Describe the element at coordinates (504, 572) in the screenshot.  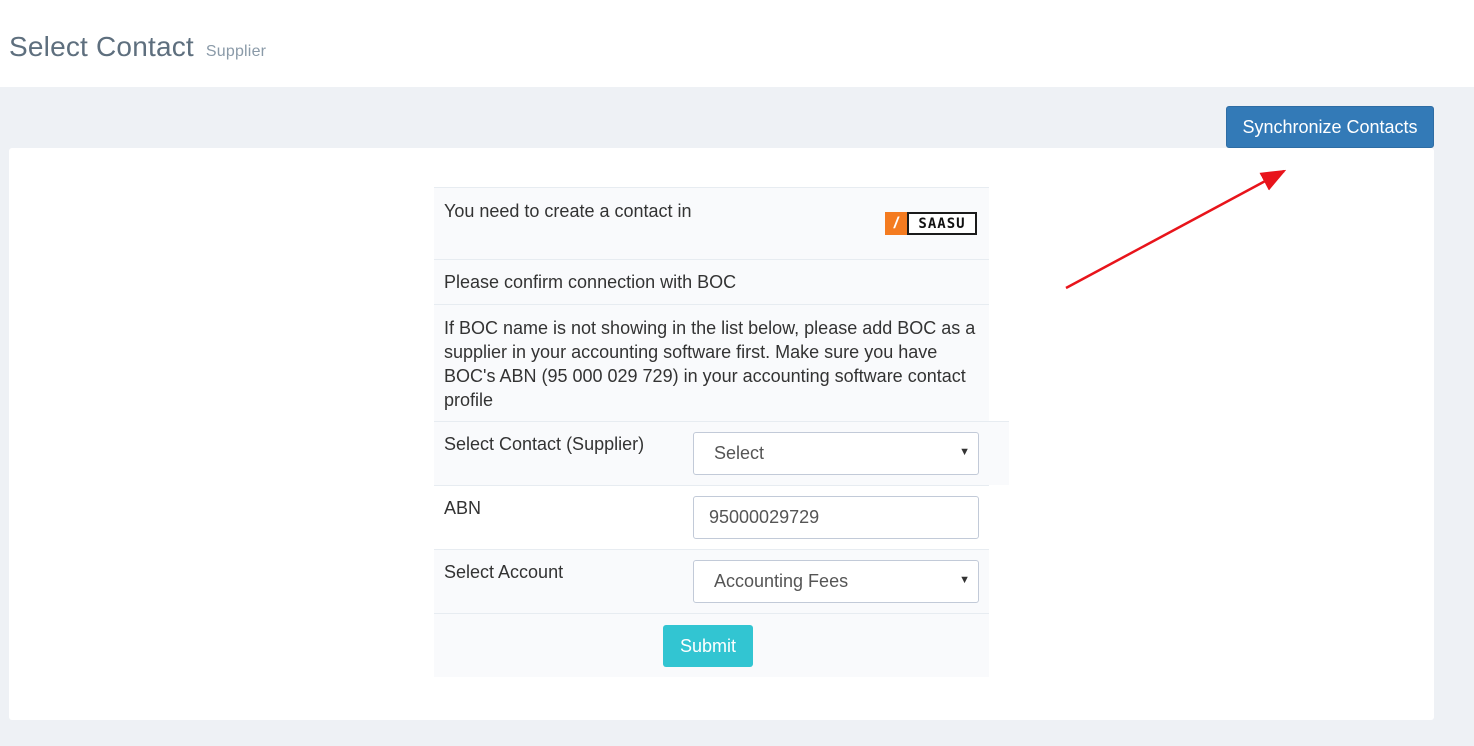
I see `account-label: Select Account` at that location.